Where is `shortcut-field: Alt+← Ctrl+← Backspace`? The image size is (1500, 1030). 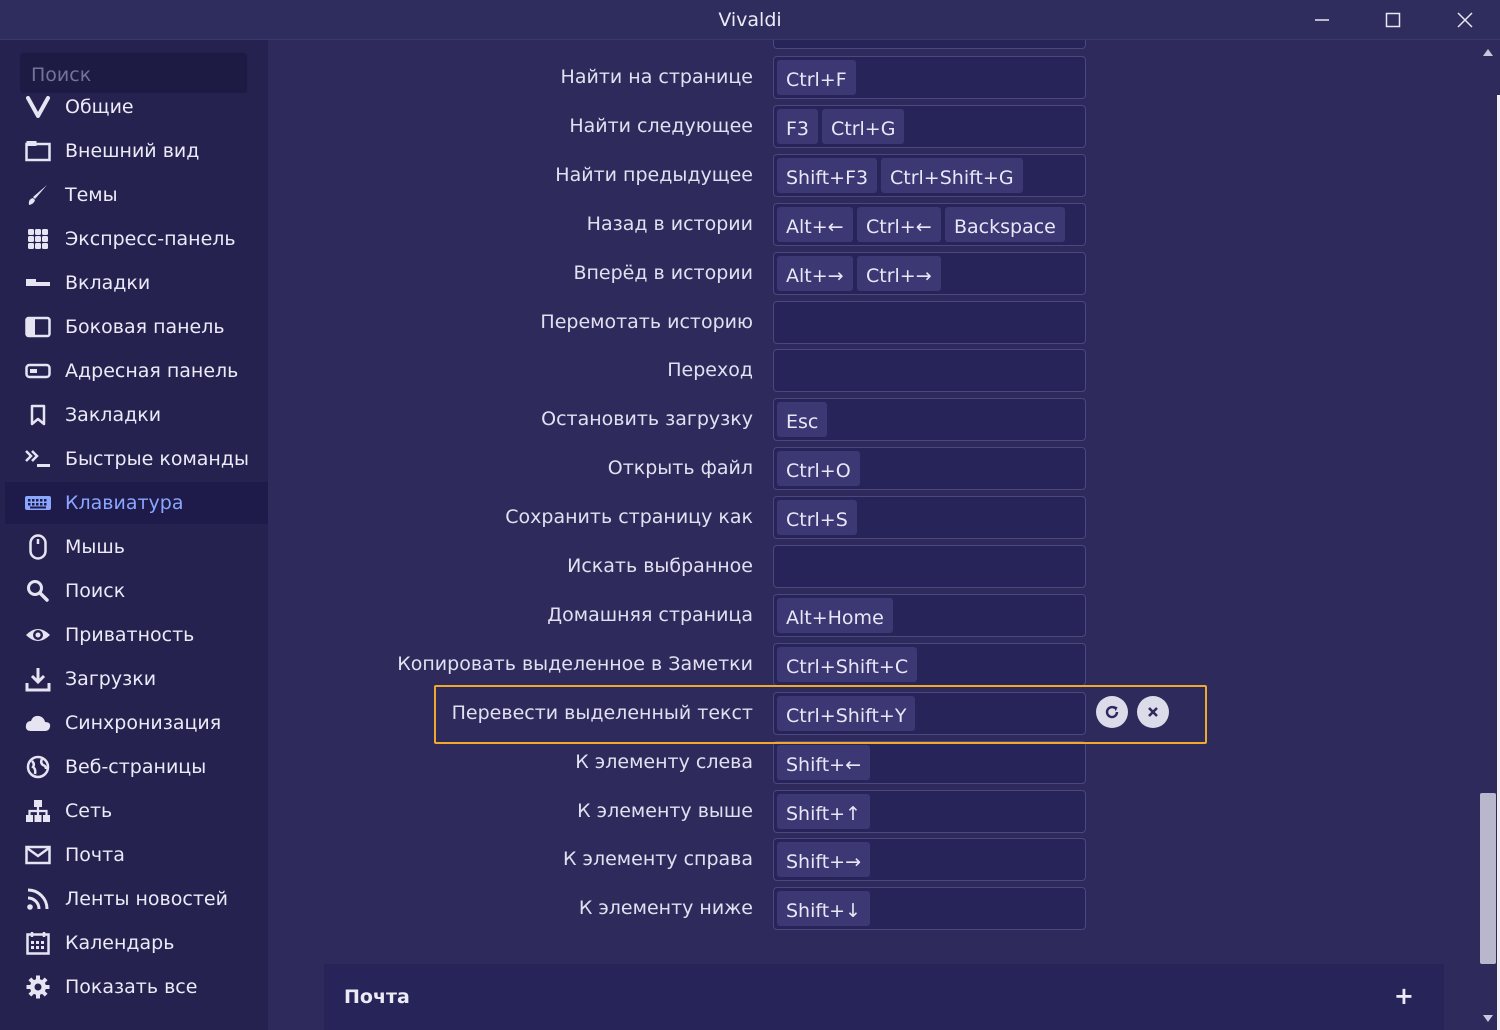 shortcut-field: Alt+← Ctrl+← Backspace is located at coordinates (929, 224).